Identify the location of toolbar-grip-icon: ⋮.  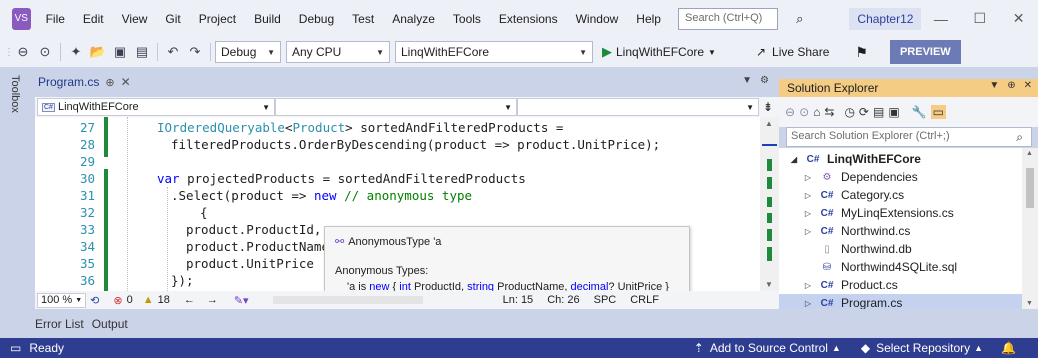
(9, 52).